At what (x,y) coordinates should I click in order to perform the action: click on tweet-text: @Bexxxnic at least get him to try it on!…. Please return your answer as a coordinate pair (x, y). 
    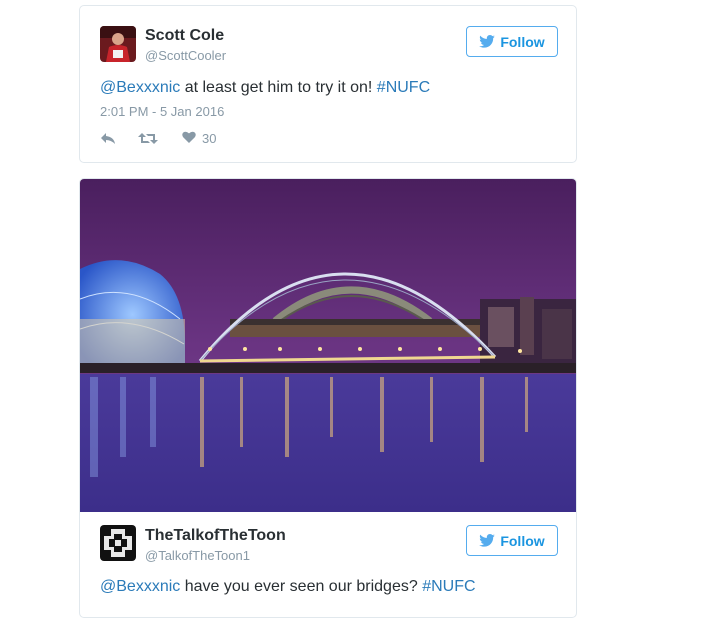
    Looking at the image, I should click on (265, 88).